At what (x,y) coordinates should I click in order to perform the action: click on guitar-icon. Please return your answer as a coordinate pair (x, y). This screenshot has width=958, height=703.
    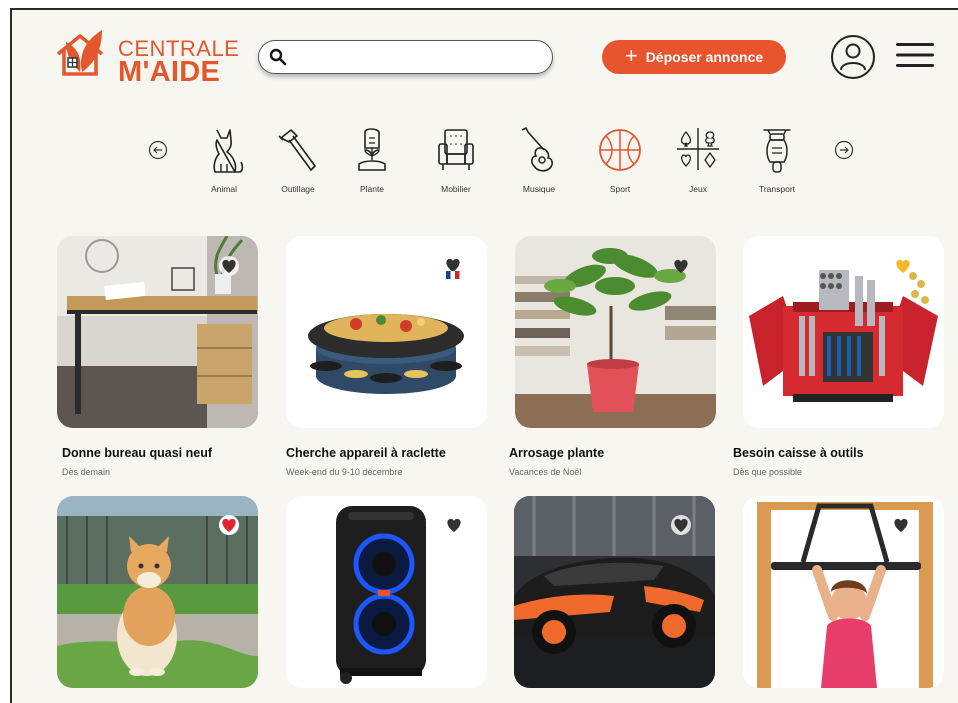
    Looking at the image, I should click on (537, 149).